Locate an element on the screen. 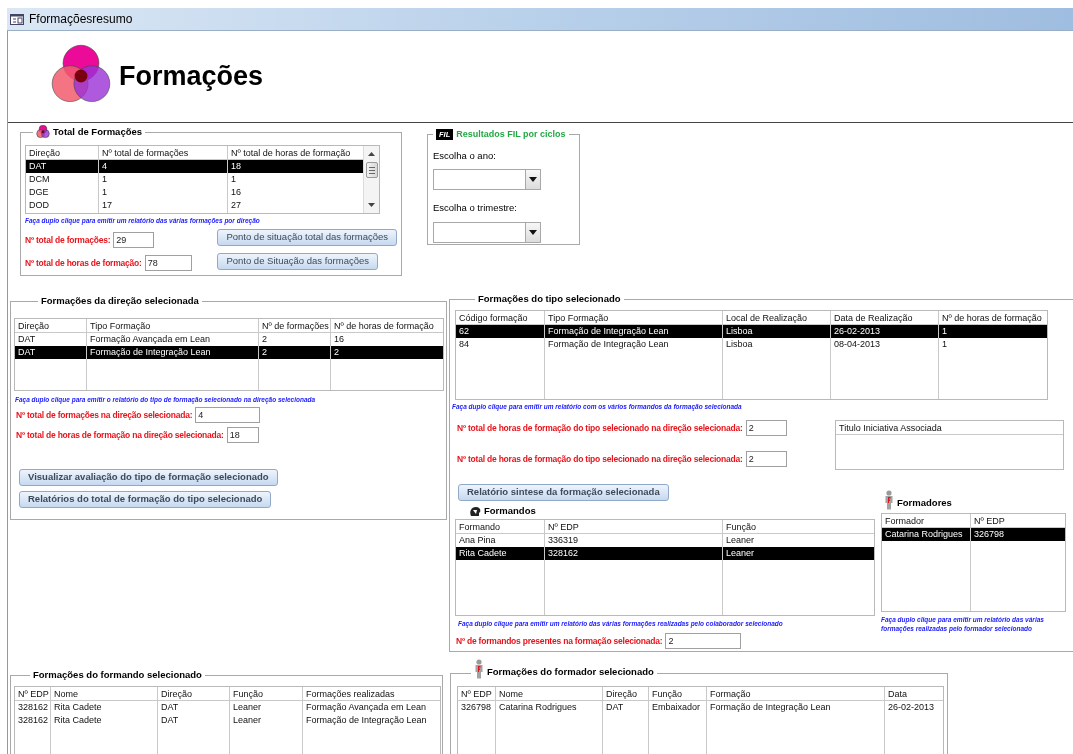  field-label: Nº total de horas de formação: is located at coordinates (83, 263).